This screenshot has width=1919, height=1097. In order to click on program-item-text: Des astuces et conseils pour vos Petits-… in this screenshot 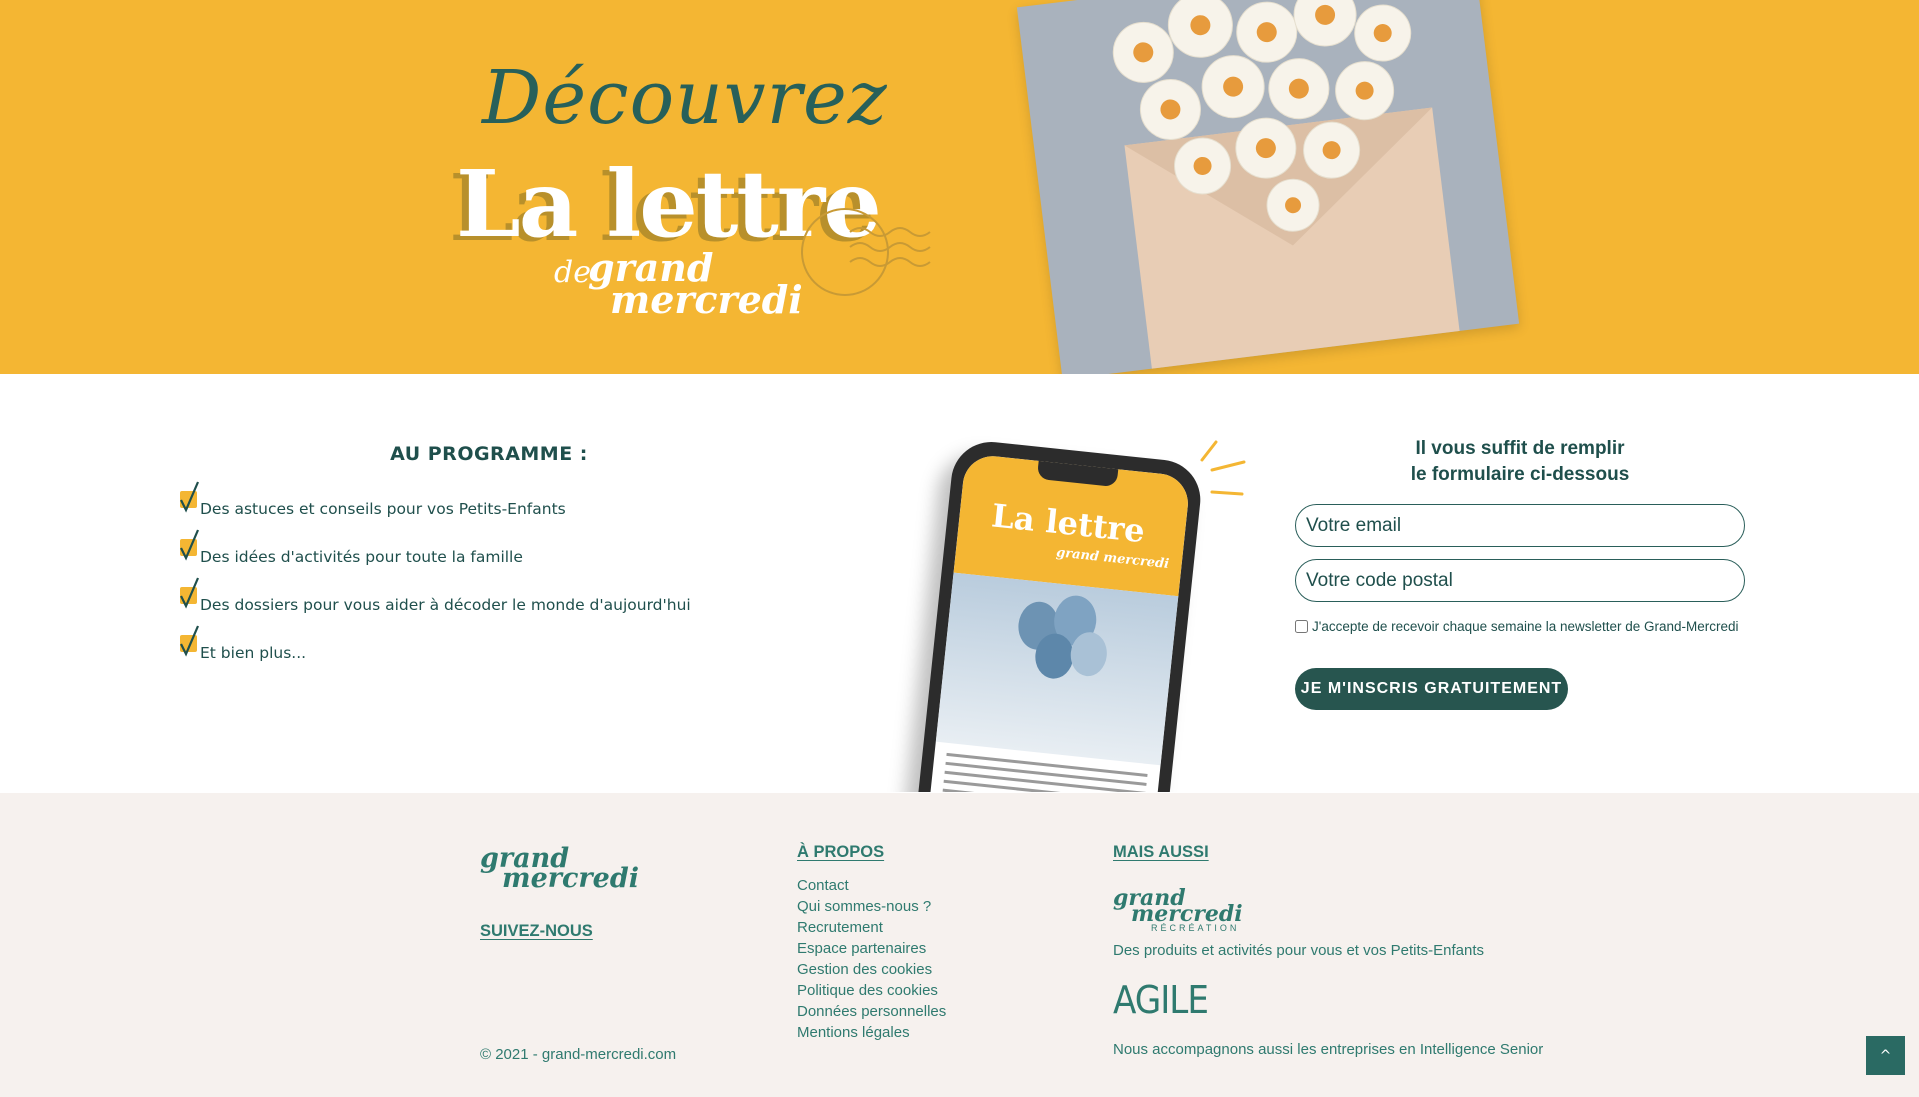, I will do `click(383, 509)`.